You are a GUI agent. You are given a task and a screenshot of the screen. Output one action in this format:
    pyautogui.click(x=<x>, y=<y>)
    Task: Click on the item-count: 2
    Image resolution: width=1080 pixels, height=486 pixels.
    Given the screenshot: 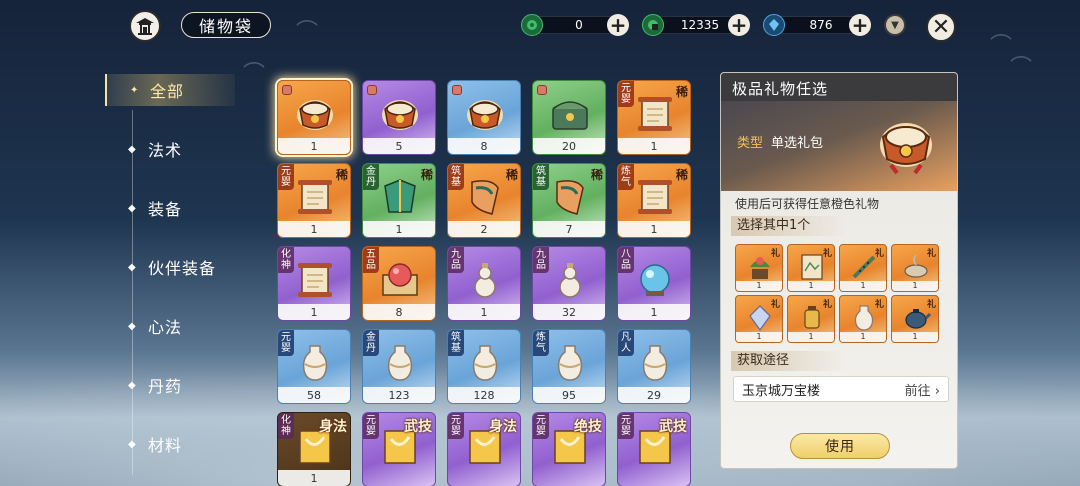 What is the action you would take?
    pyautogui.click(x=484, y=229)
    